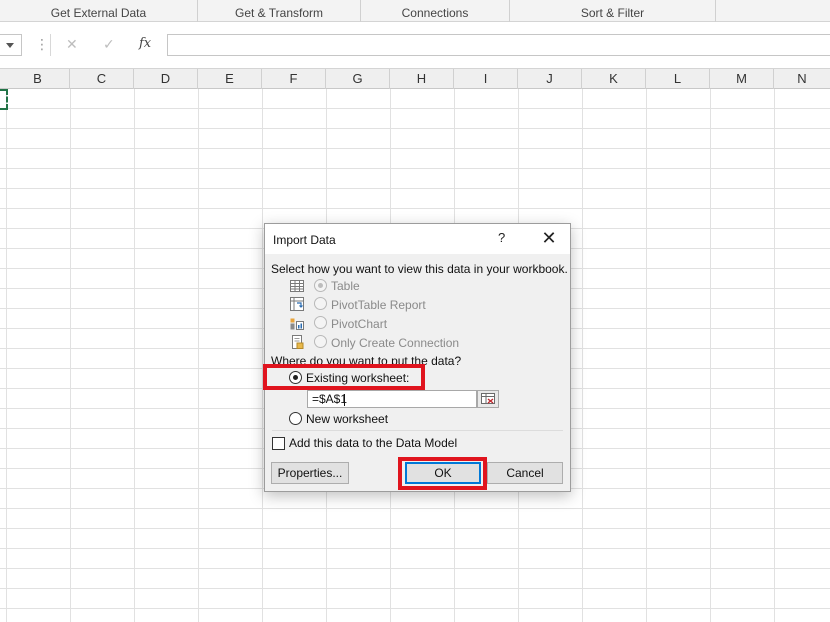 The height and width of the screenshot is (622, 830). Describe the element at coordinates (278, 443) in the screenshot. I see `data-model-checkbox` at that location.